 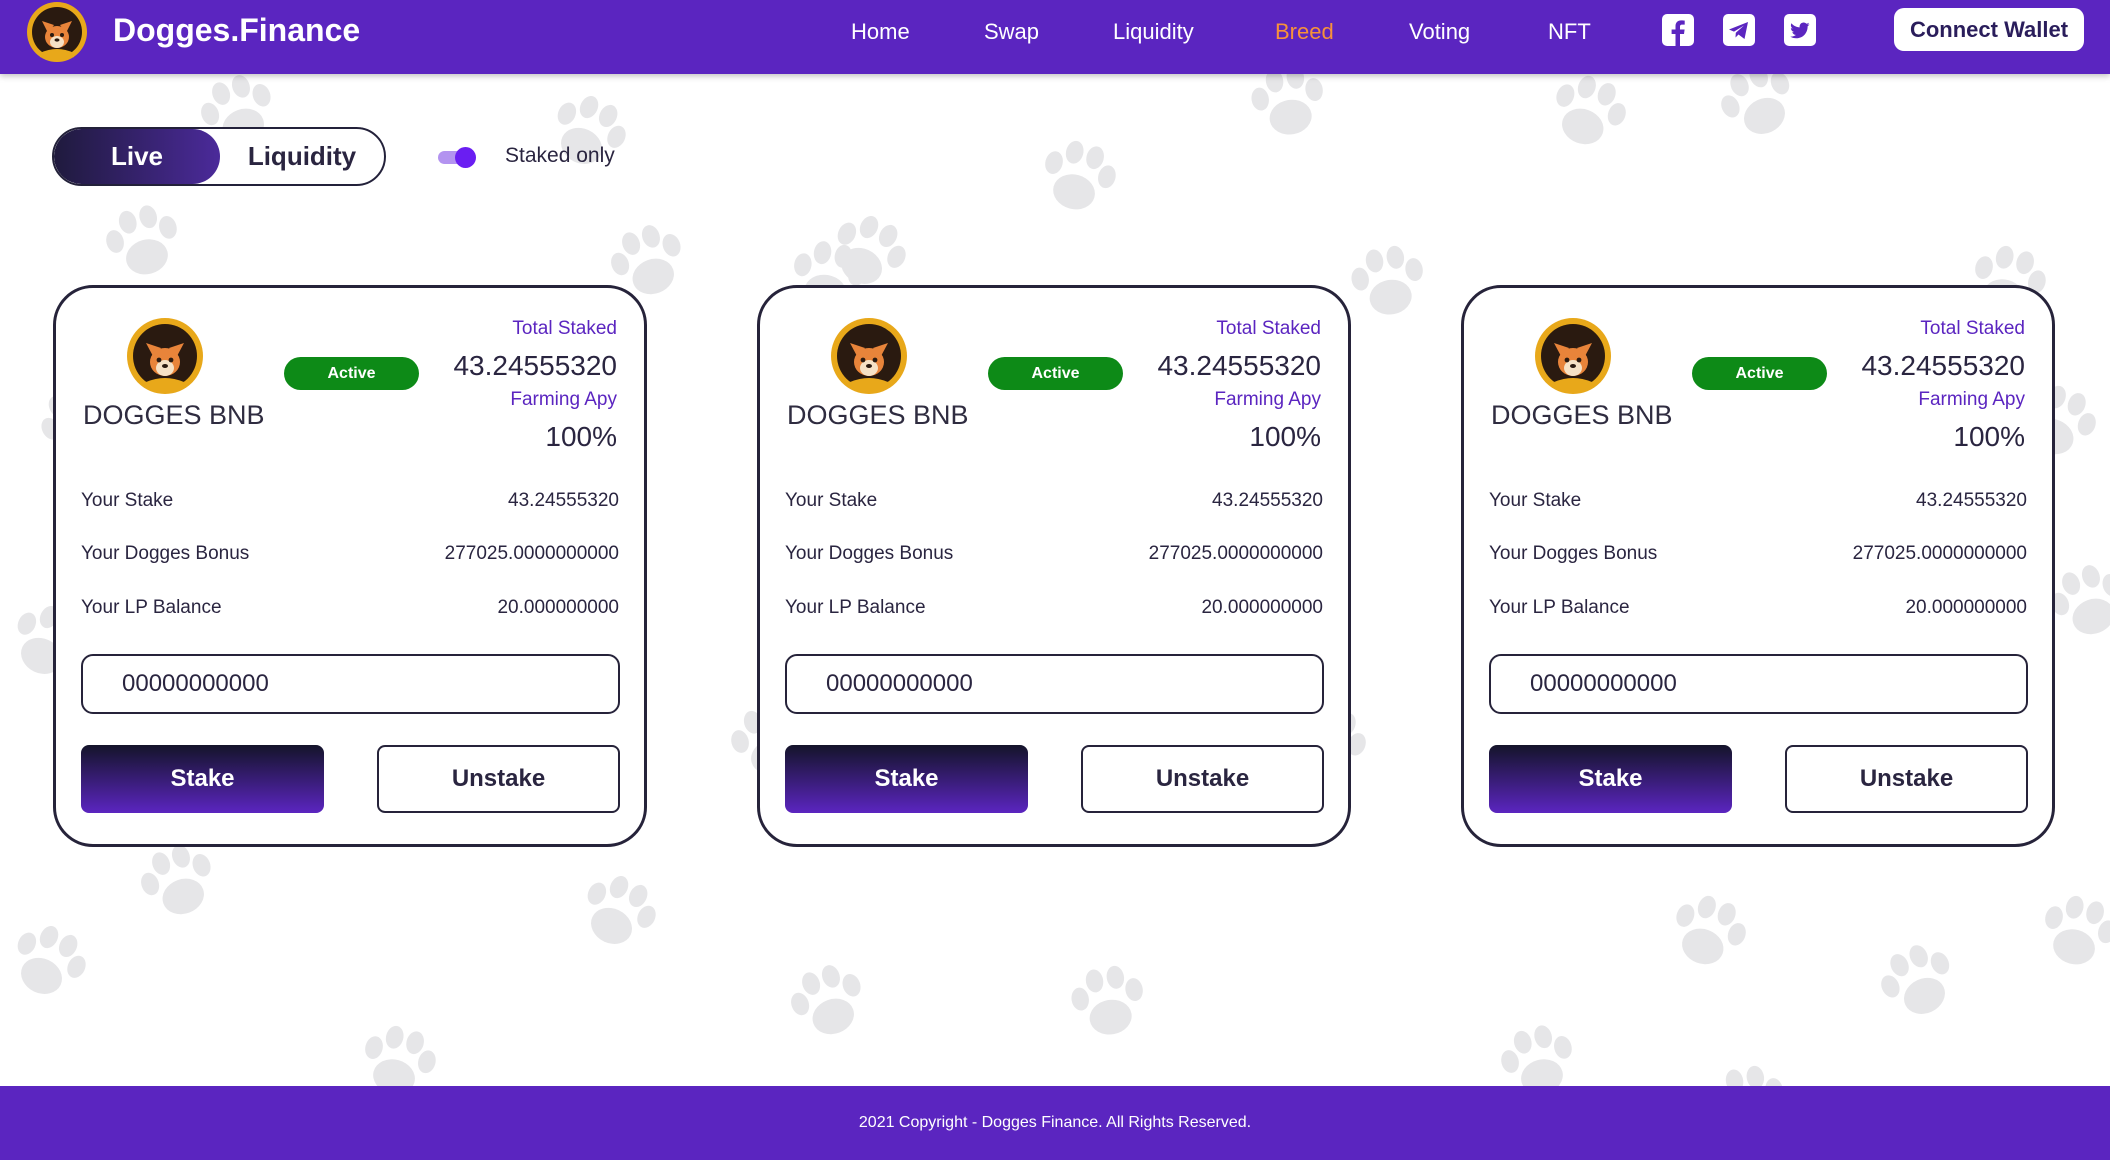 What do you see at coordinates (302, 156) in the screenshot?
I see `tab-liquidity: Liquidity` at bounding box center [302, 156].